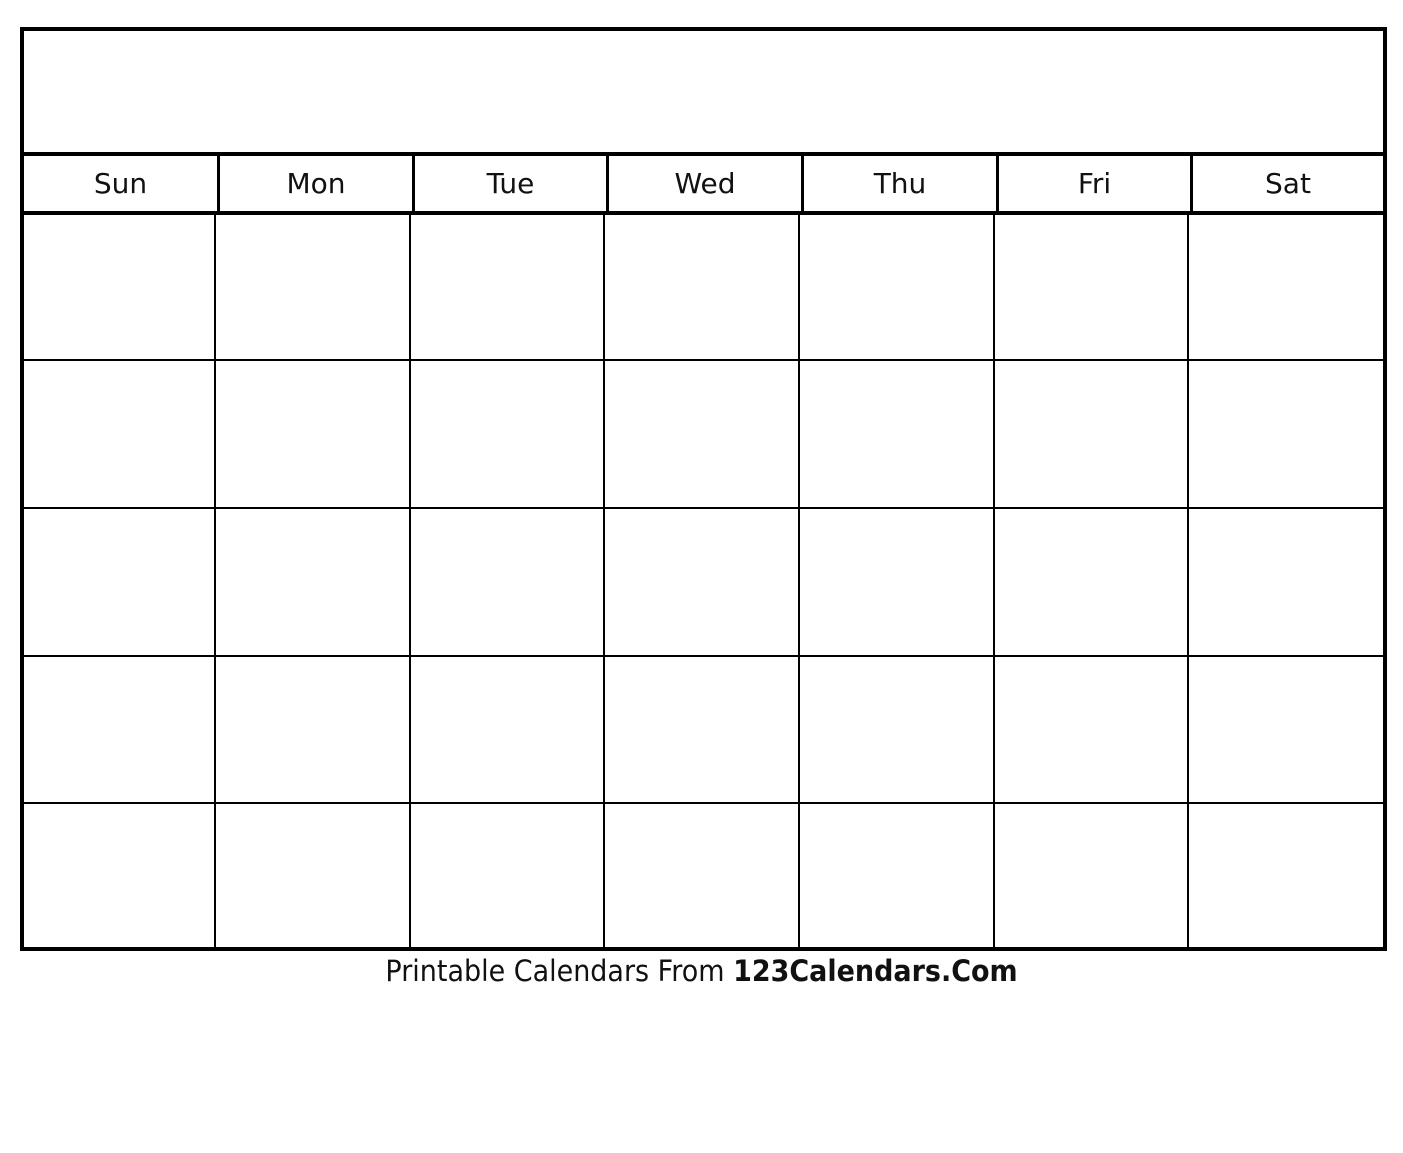 This screenshot has width=1403, height=1153. I want to click on weekday-mon: Mon, so click(317, 183).